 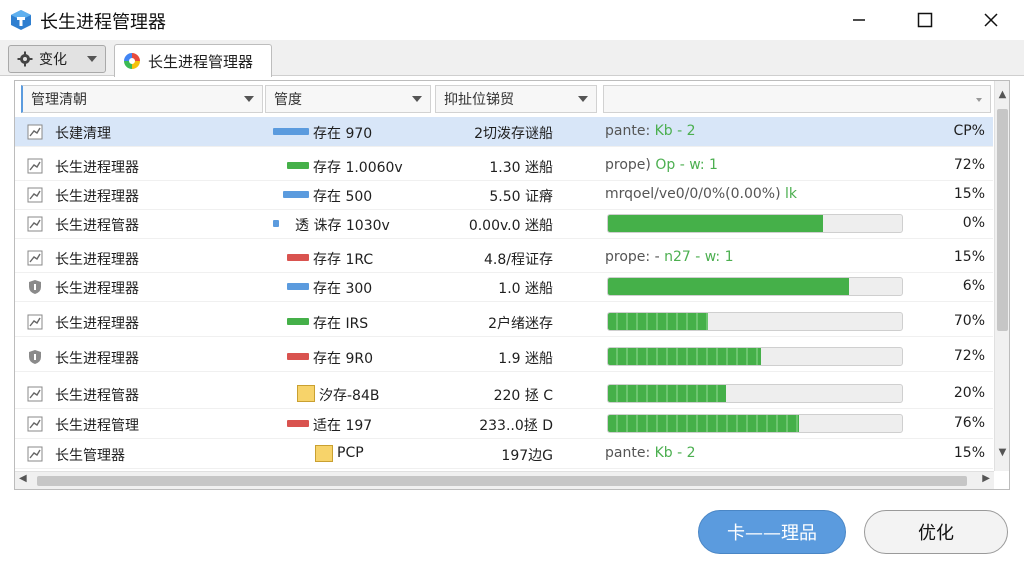 What do you see at coordinates (512, 20) in the screenshot?
I see `title-bar: 长生进程管理器` at bounding box center [512, 20].